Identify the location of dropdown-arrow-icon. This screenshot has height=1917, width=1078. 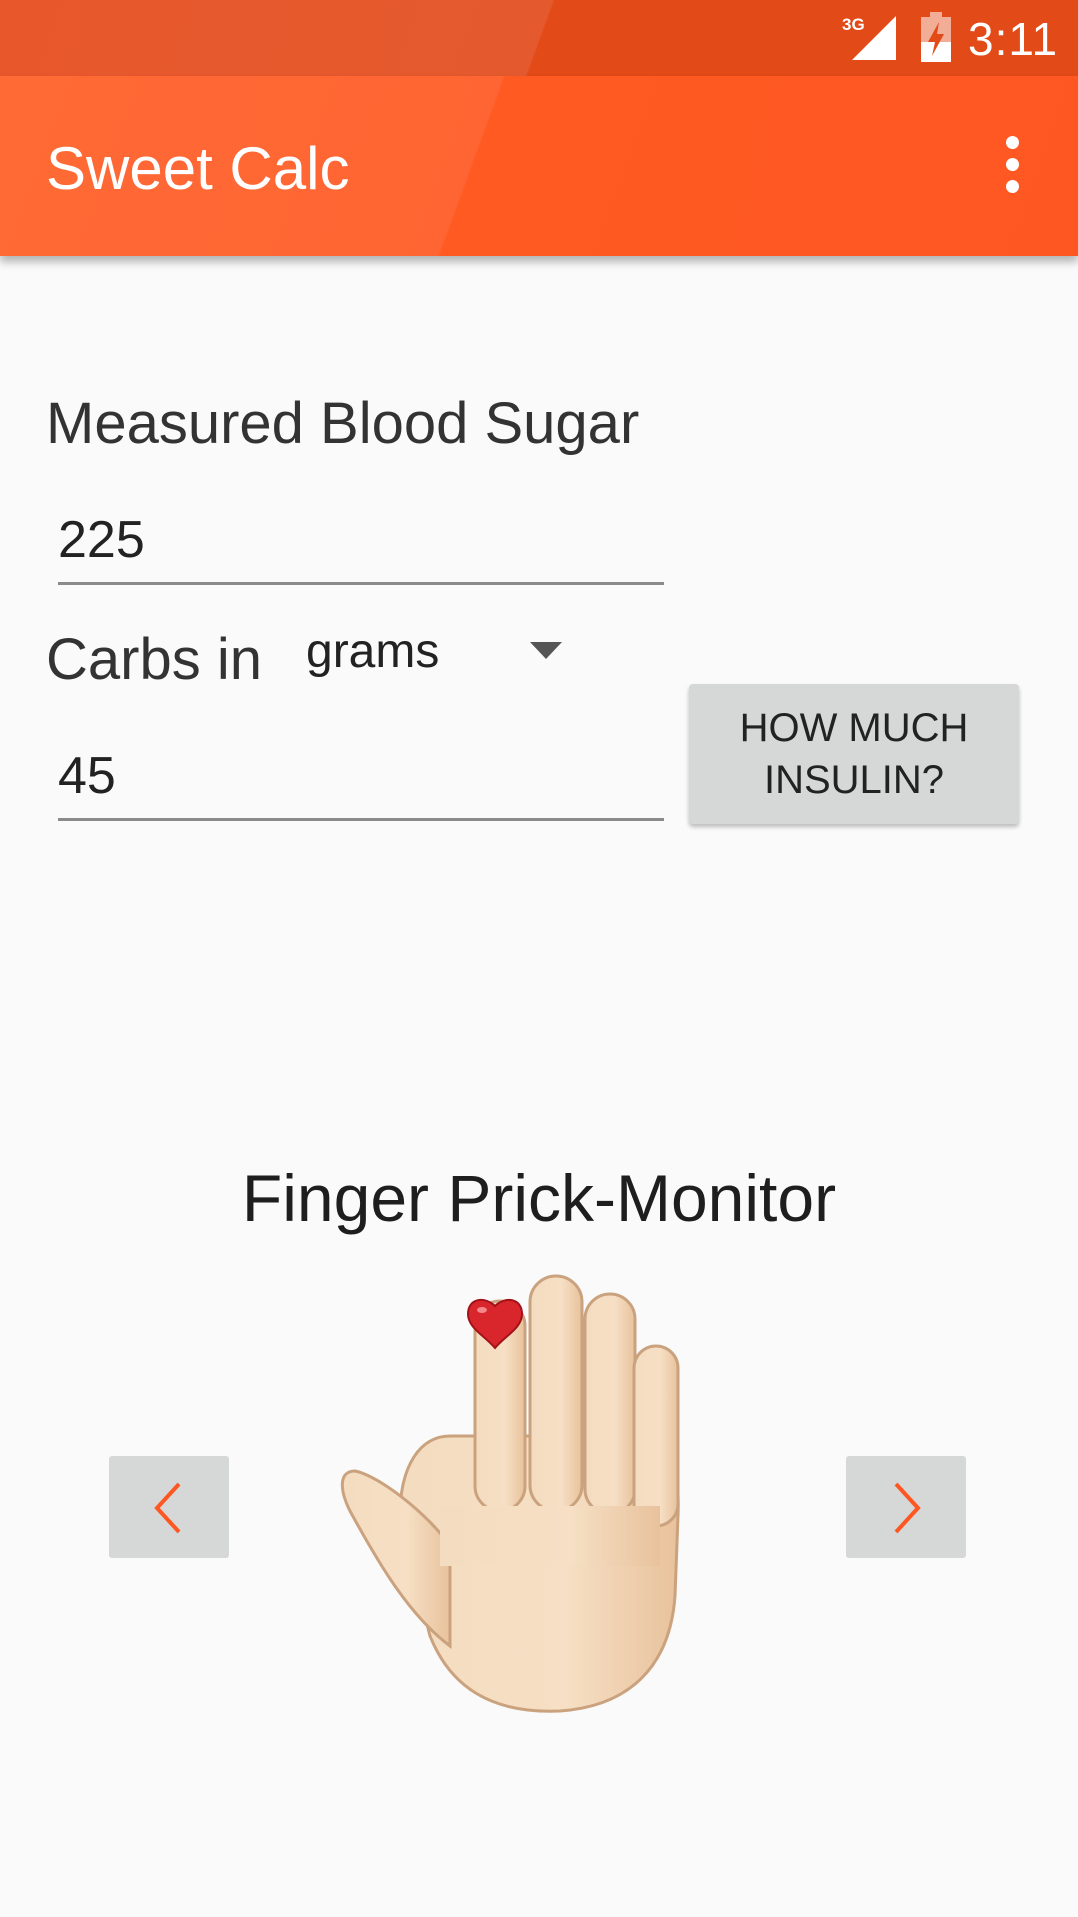
(546, 650).